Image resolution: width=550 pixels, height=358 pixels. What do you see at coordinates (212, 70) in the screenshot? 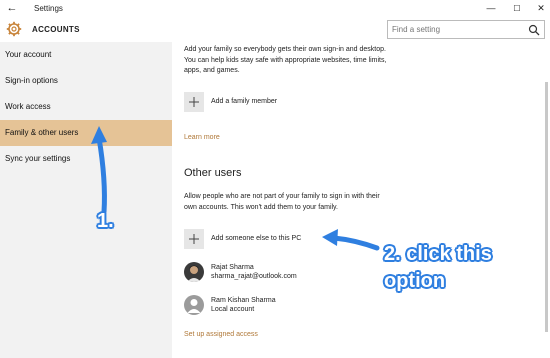
I see `family-description-line: apps, and games.` at bounding box center [212, 70].